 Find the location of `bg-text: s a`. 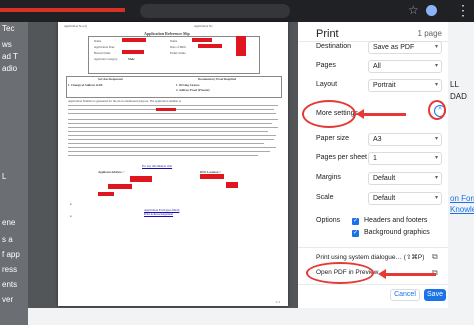

bg-text: s a is located at coordinates (7, 239).